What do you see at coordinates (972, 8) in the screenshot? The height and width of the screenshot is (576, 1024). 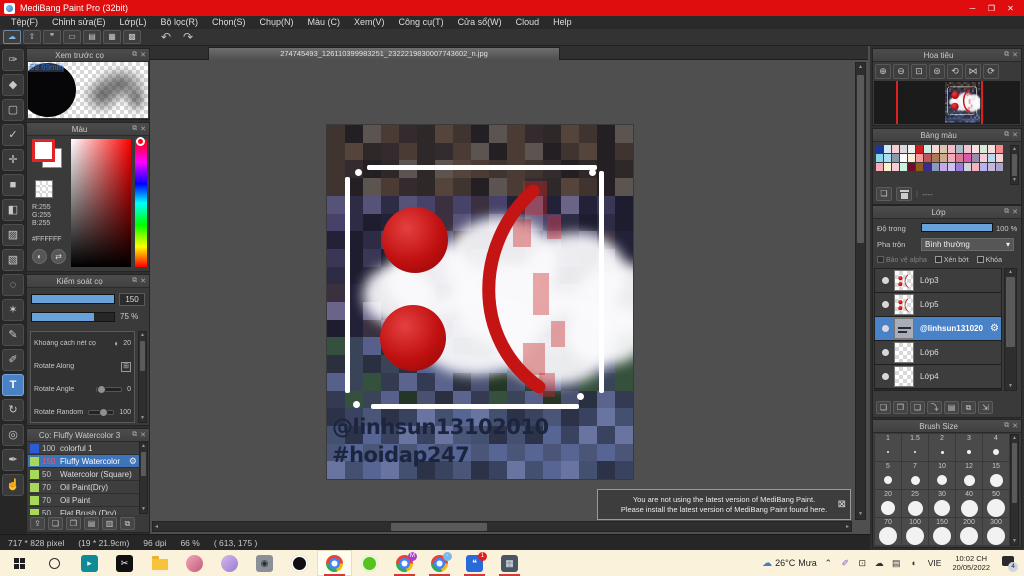 I see `minimize-button: ─` at bounding box center [972, 8].